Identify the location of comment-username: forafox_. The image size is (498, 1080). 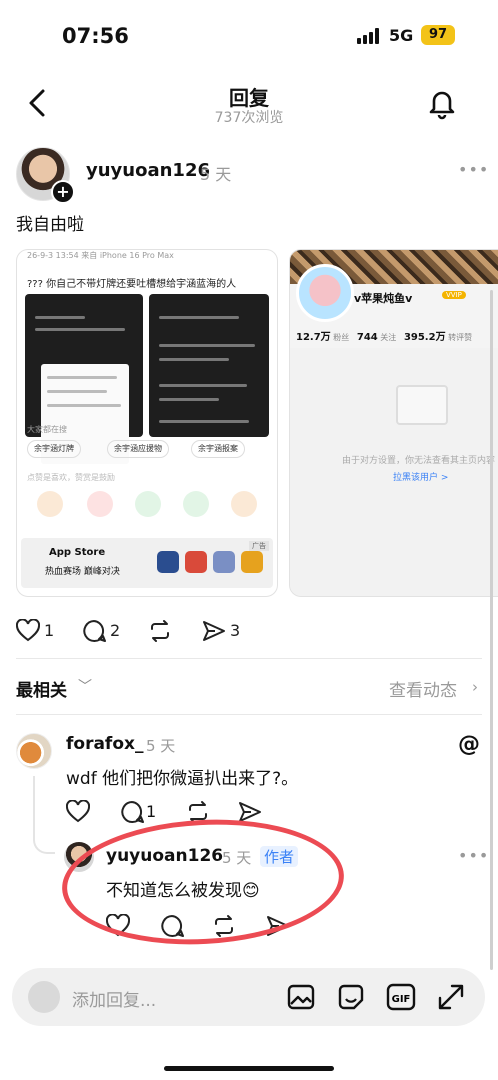
(104, 744).